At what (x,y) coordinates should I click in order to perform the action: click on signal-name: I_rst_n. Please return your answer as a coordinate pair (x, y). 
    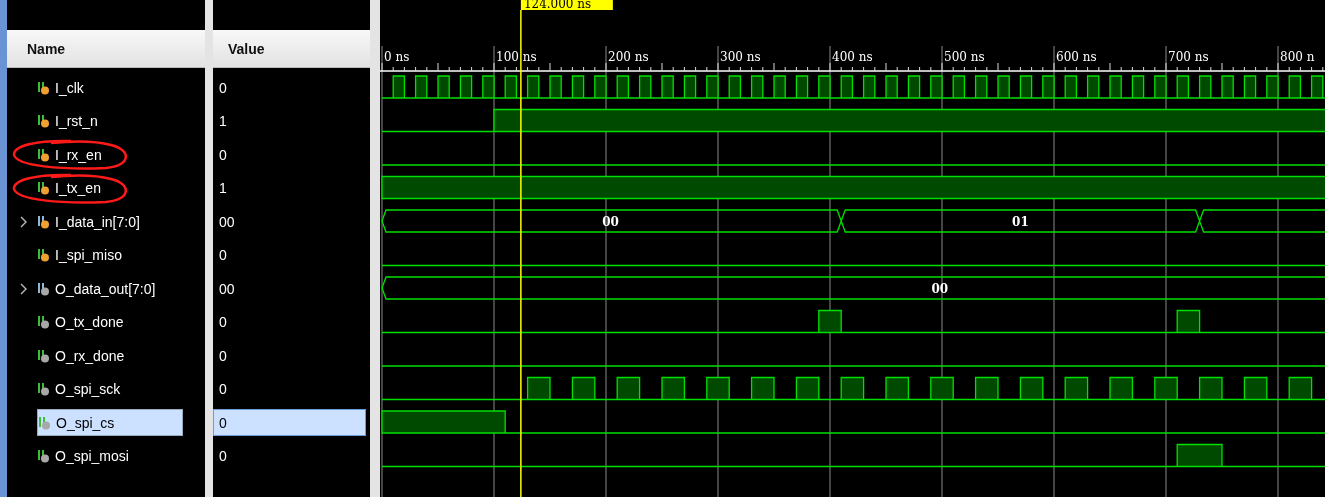
    Looking at the image, I should click on (70, 121).